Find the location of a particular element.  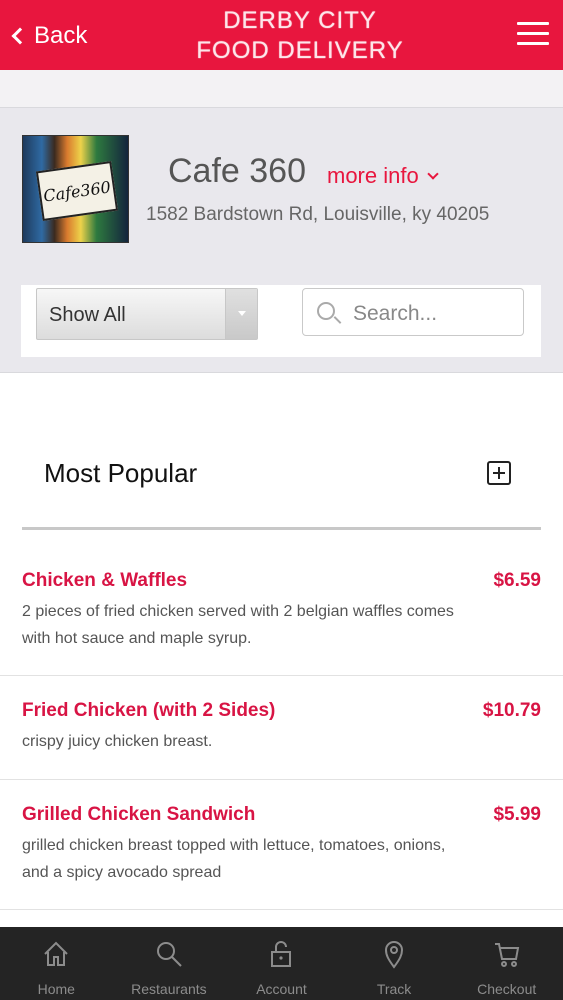

bottom-tab-bar: Home Restaurants Account Track Checkout is located at coordinates (281, 963).